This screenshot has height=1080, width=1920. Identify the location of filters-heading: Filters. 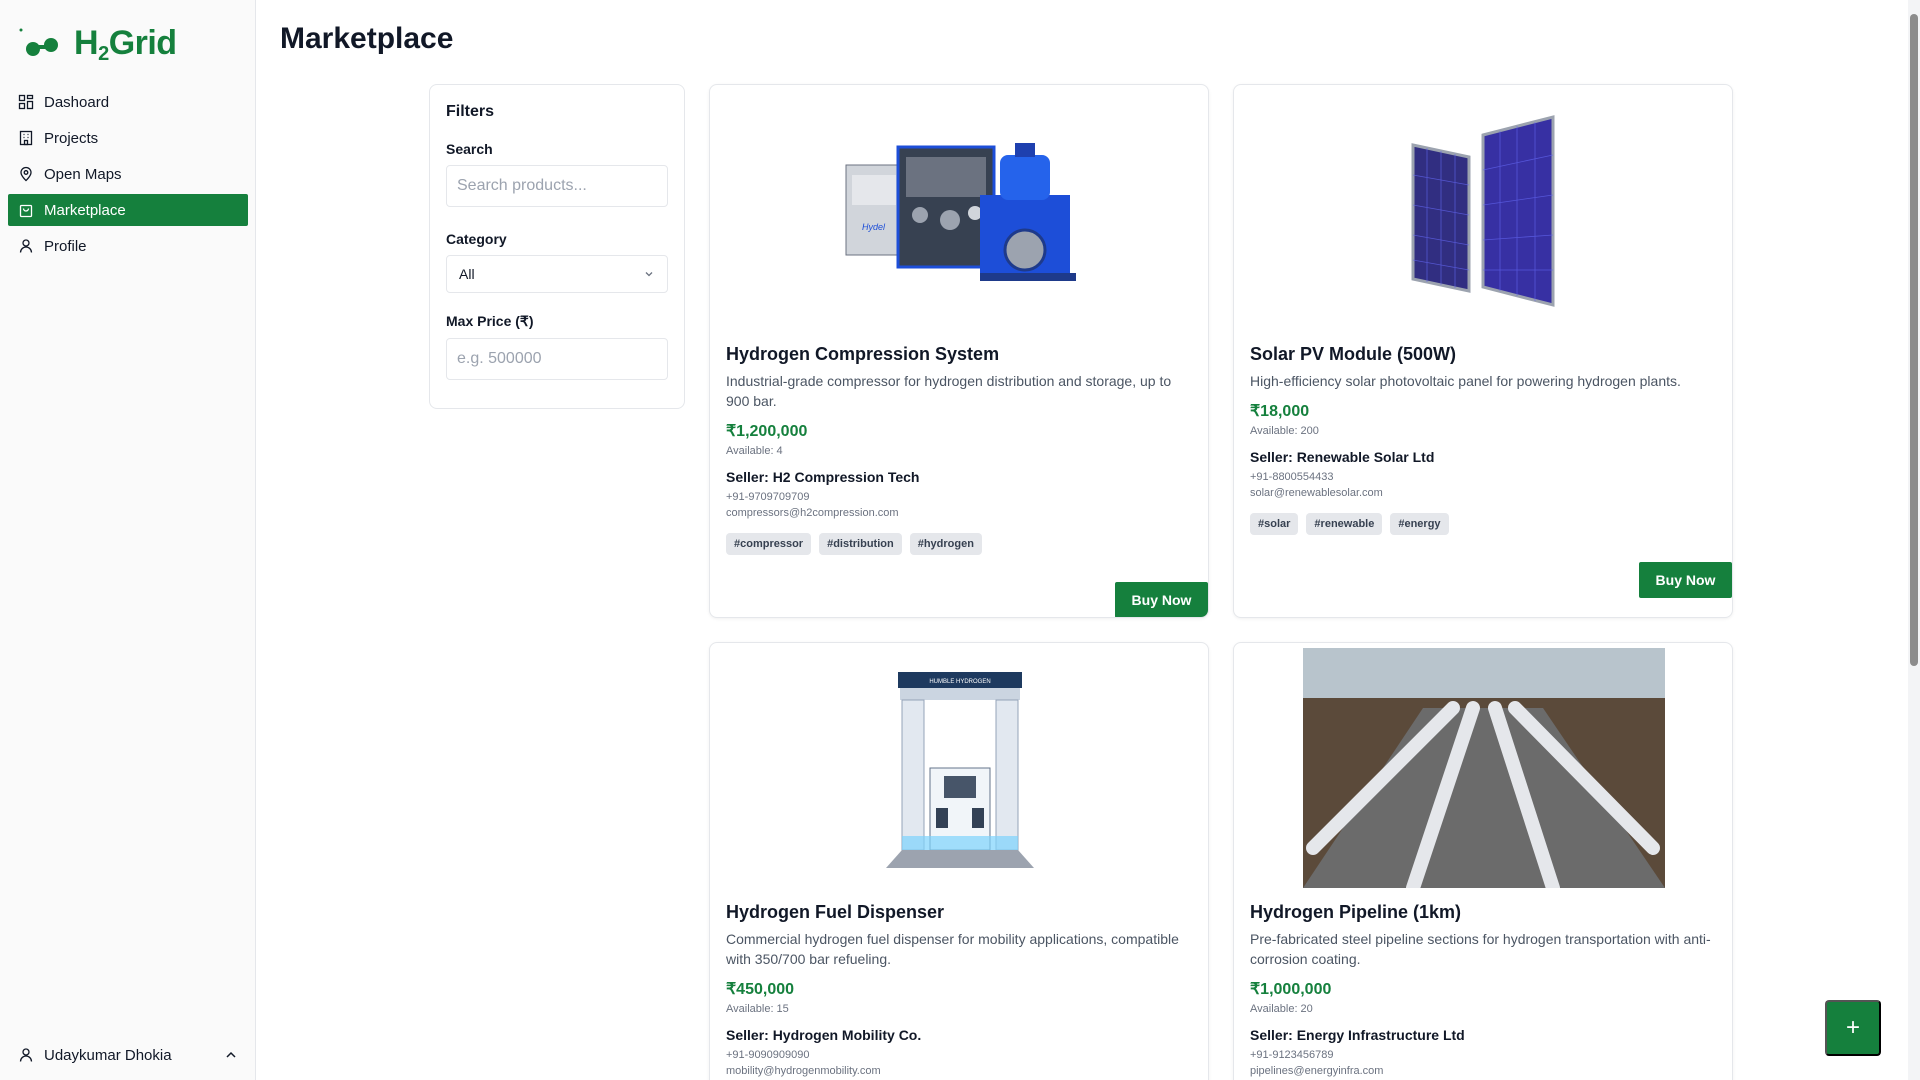
(470, 111).